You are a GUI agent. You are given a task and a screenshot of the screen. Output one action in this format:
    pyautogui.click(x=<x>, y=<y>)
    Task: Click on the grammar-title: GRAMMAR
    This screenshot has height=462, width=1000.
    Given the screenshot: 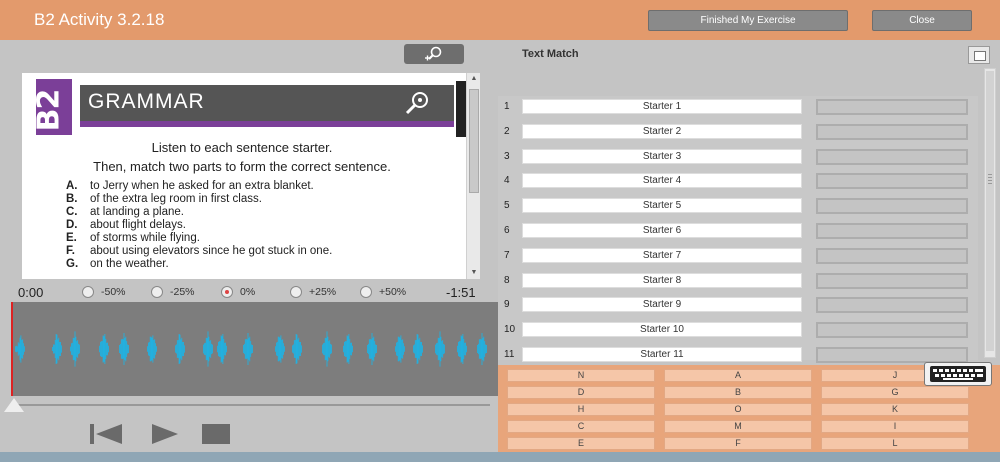 What is the action you would take?
    pyautogui.click(x=146, y=101)
    